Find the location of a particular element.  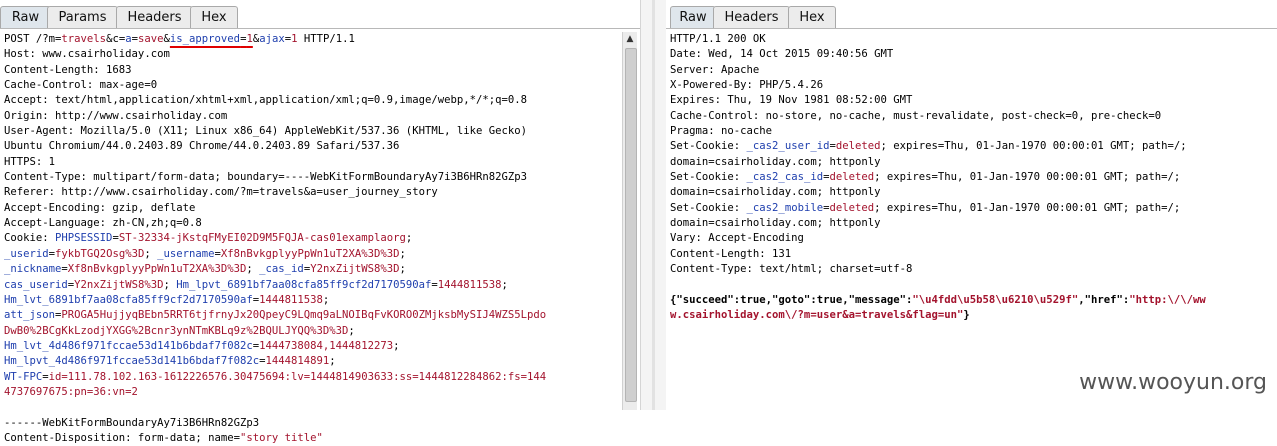

text-segment: domain=csairholiday.com; httponly is located at coordinates (775, 223).